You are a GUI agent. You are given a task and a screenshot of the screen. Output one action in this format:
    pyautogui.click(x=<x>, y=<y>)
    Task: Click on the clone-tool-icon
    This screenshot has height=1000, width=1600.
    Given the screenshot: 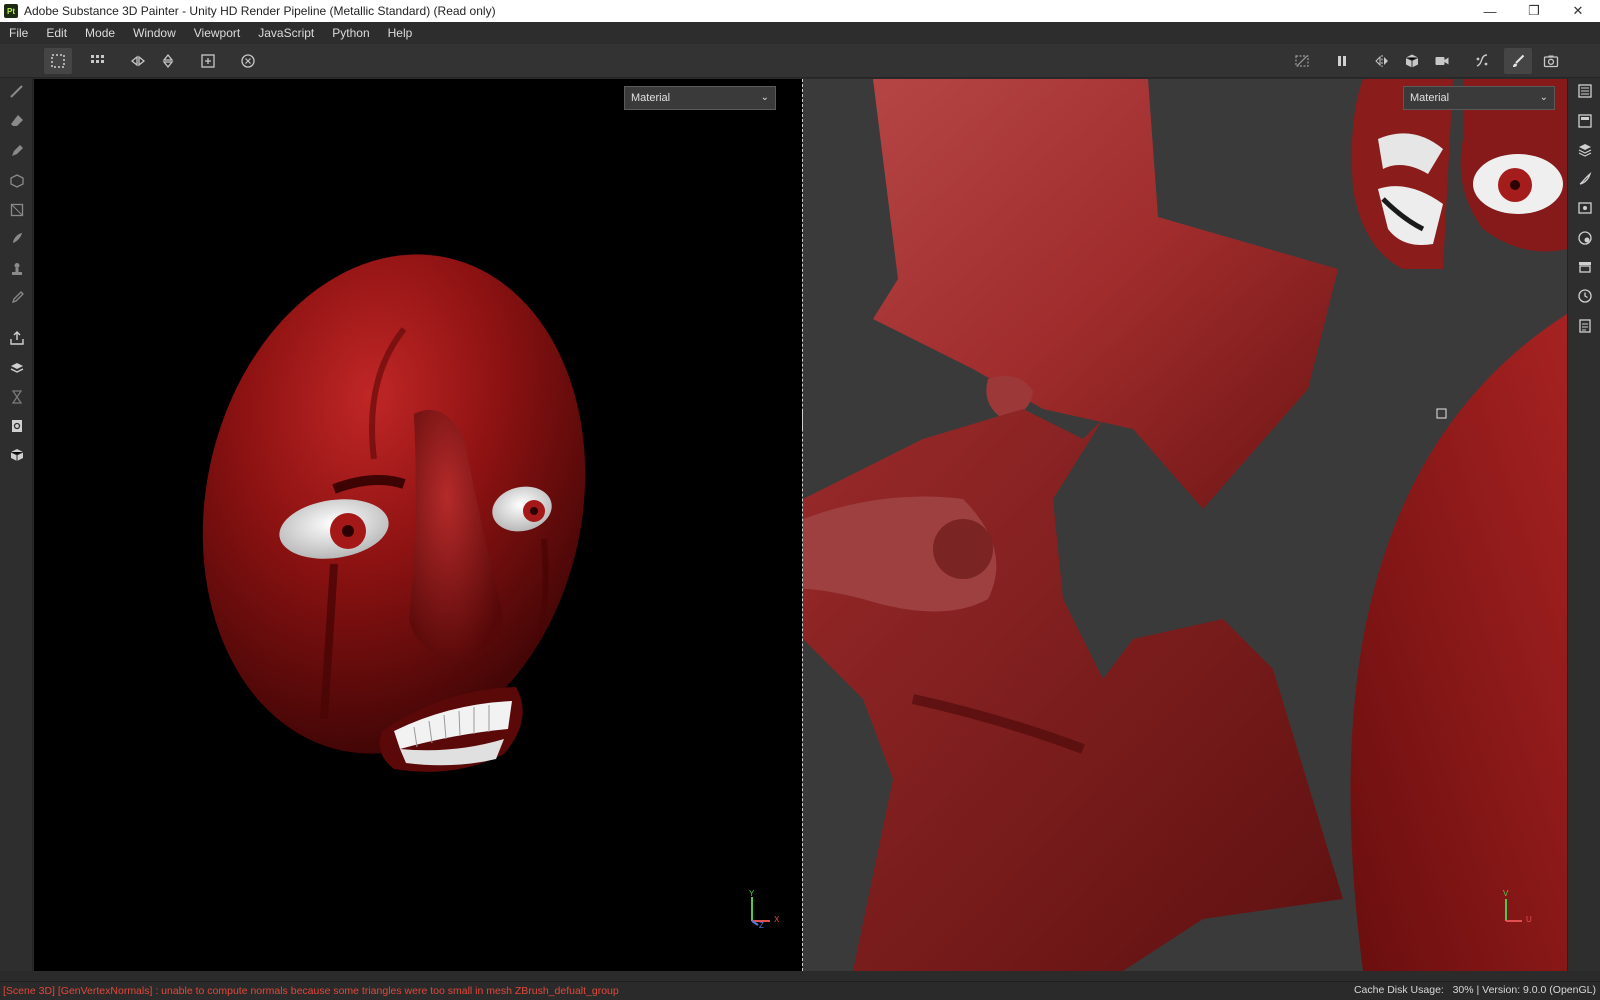 What is the action you would take?
    pyautogui.click(x=16, y=269)
    